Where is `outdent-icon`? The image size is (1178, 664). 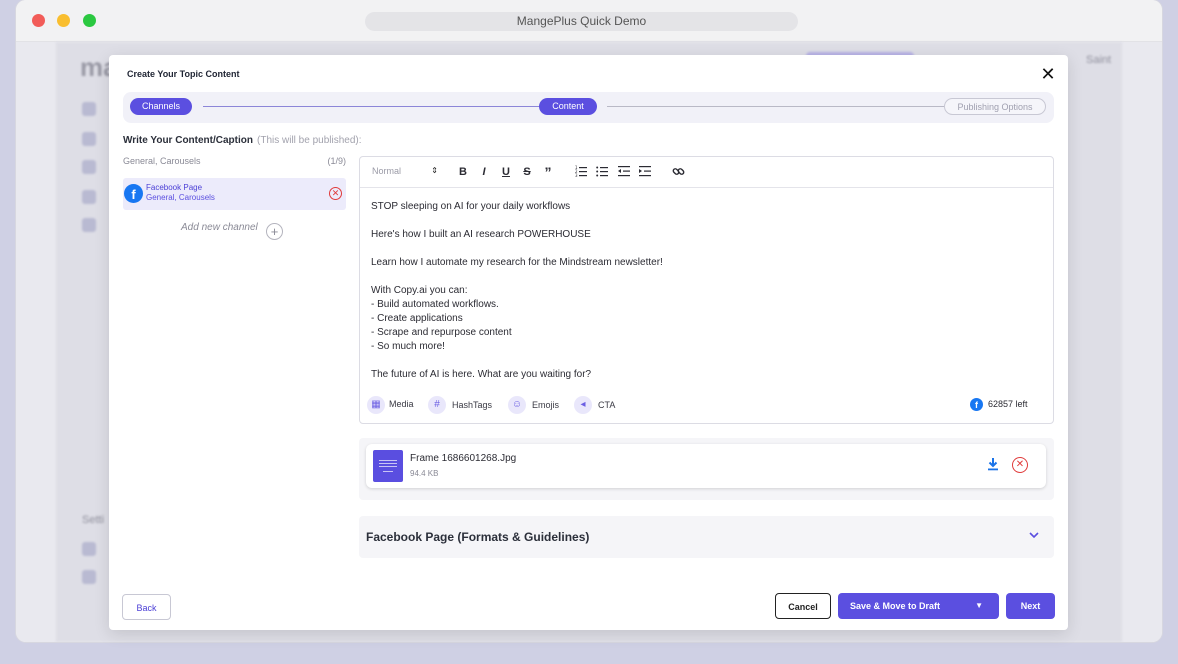
outdent-icon is located at coordinates (624, 172).